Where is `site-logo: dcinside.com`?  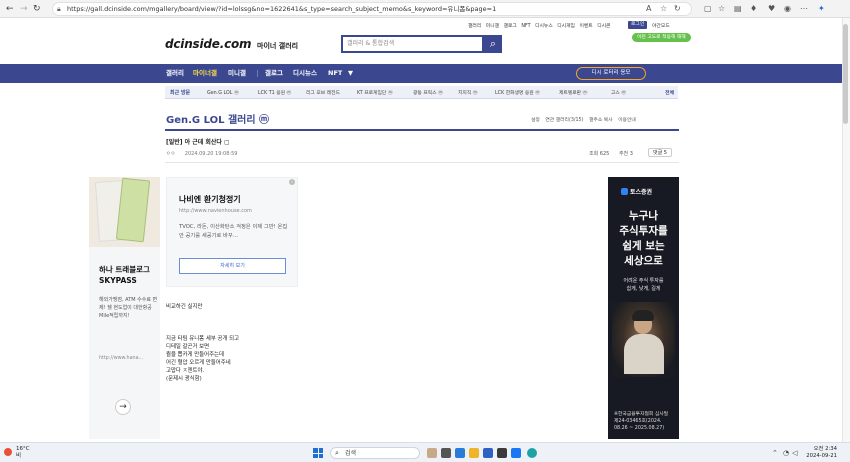 site-logo: dcinside.com is located at coordinates (208, 44).